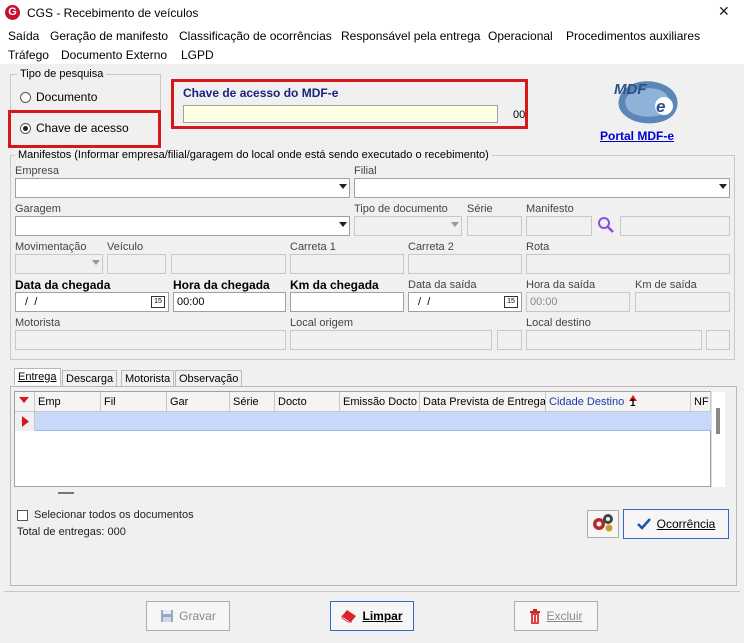 This screenshot has width=744, height=643. What do you see at coordinates (614, 340) in the screenshot?
I see `local-destino-field` at bounding box center [614, 340].